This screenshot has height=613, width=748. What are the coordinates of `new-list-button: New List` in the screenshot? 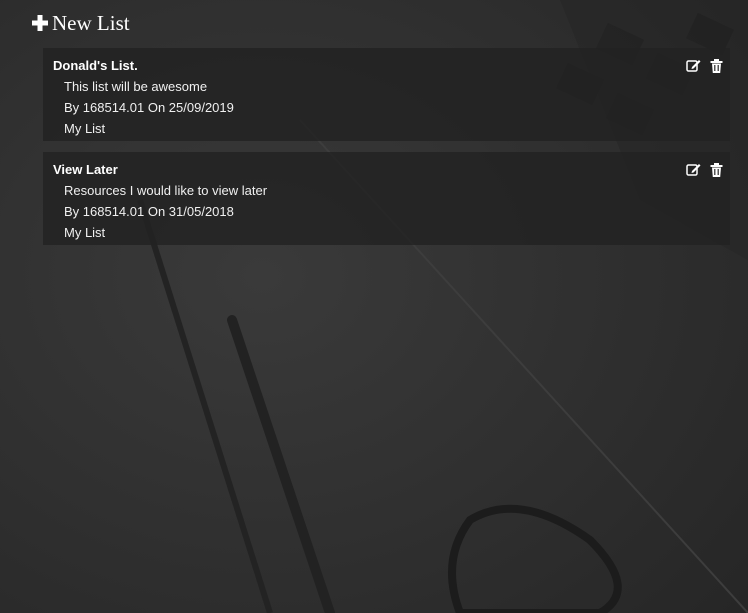 It's located at (81, 23).